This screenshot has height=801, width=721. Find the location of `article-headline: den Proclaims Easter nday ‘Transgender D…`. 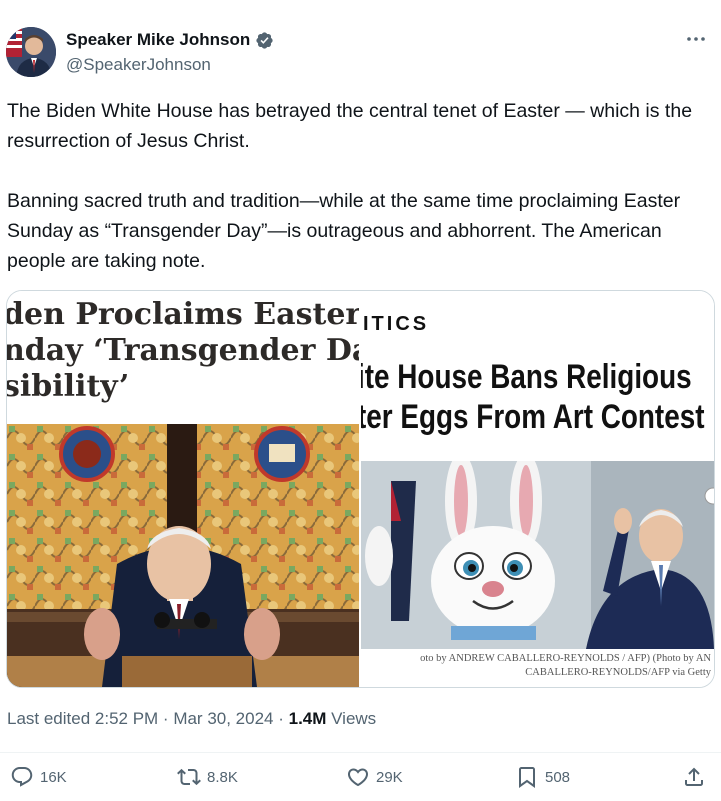

article-headline: den Proclaims Easter nday ‘Transgender D… is located at coordinates (183, 351).